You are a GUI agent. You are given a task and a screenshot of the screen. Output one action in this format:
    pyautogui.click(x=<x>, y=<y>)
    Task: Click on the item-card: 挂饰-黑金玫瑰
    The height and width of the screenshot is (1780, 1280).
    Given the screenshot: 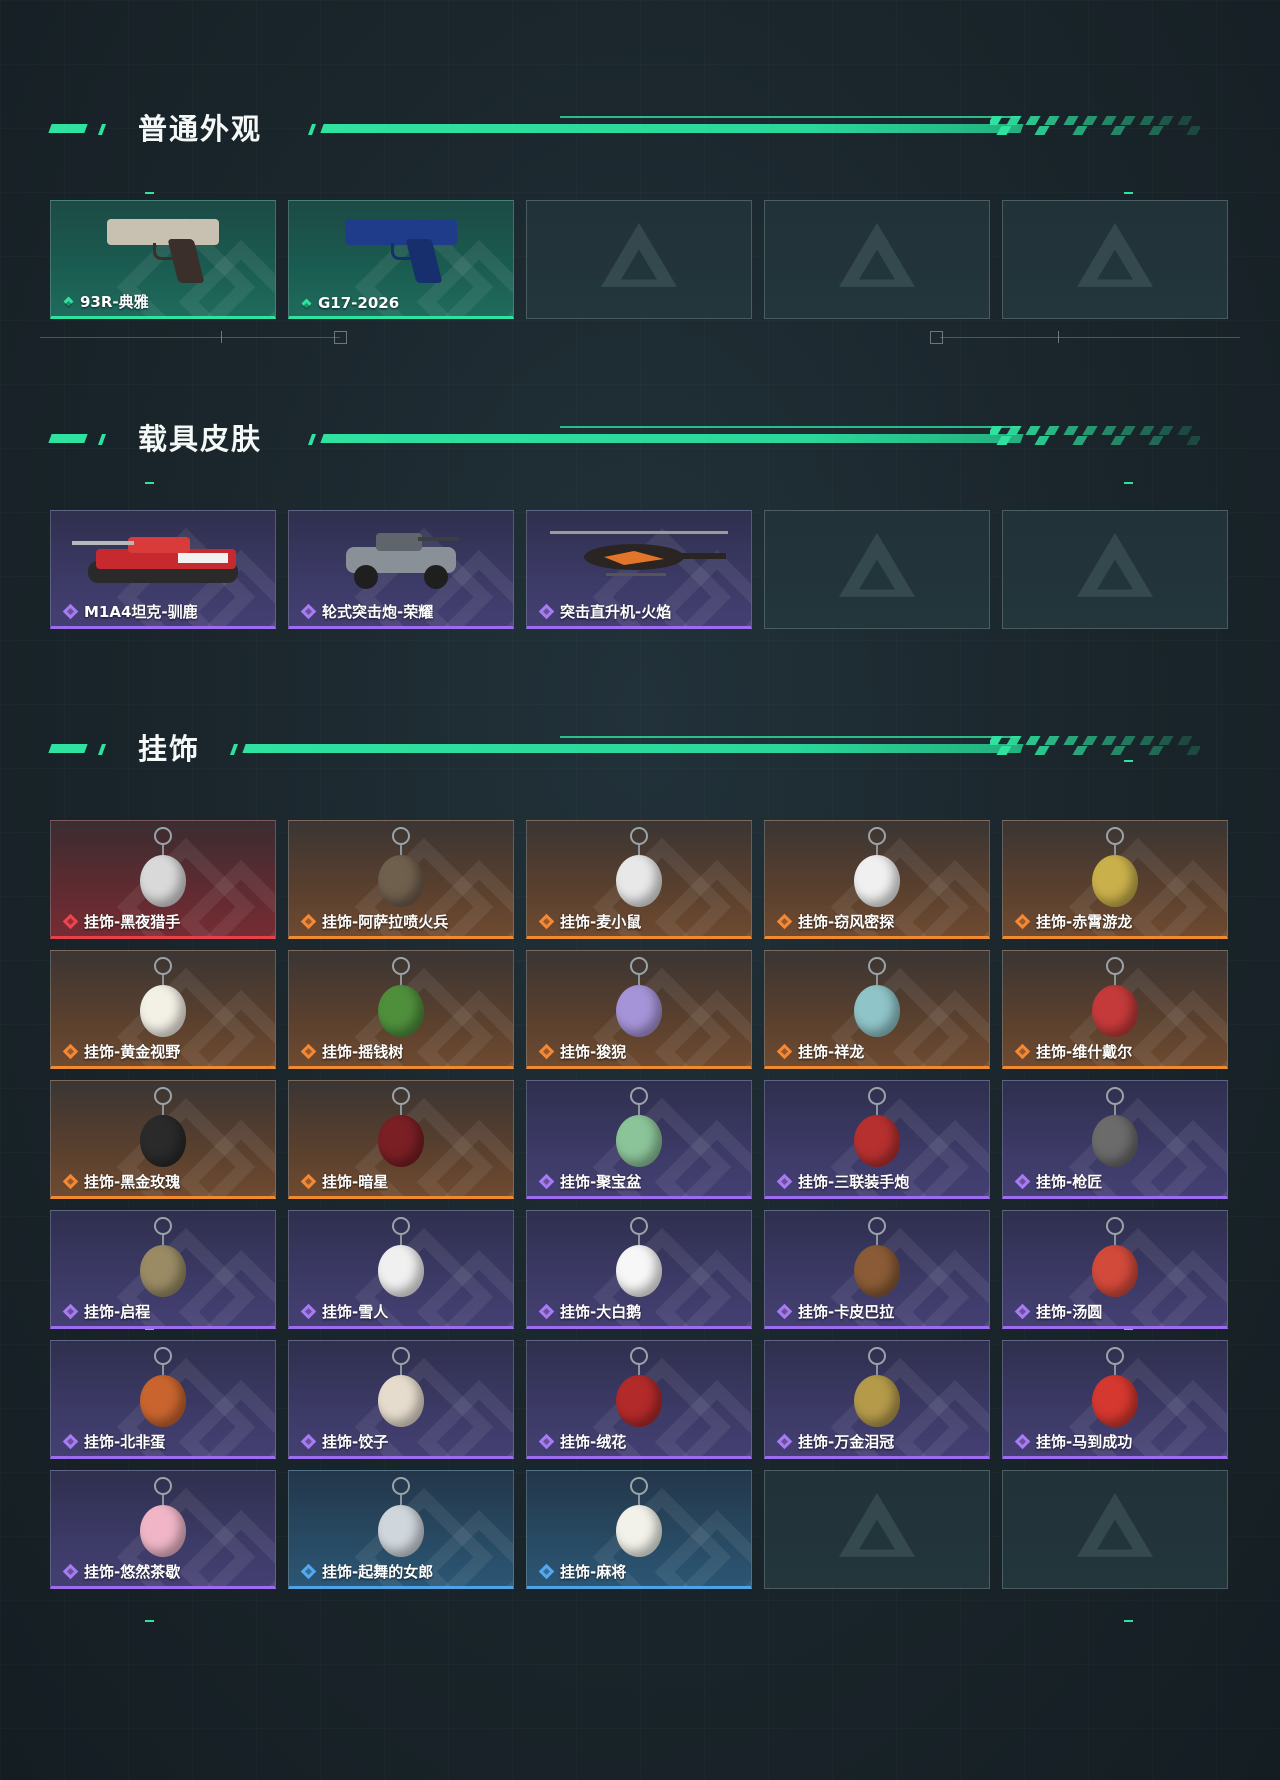 What is the action you would take?
    pyautogui.click(x=163, y=1139)
    